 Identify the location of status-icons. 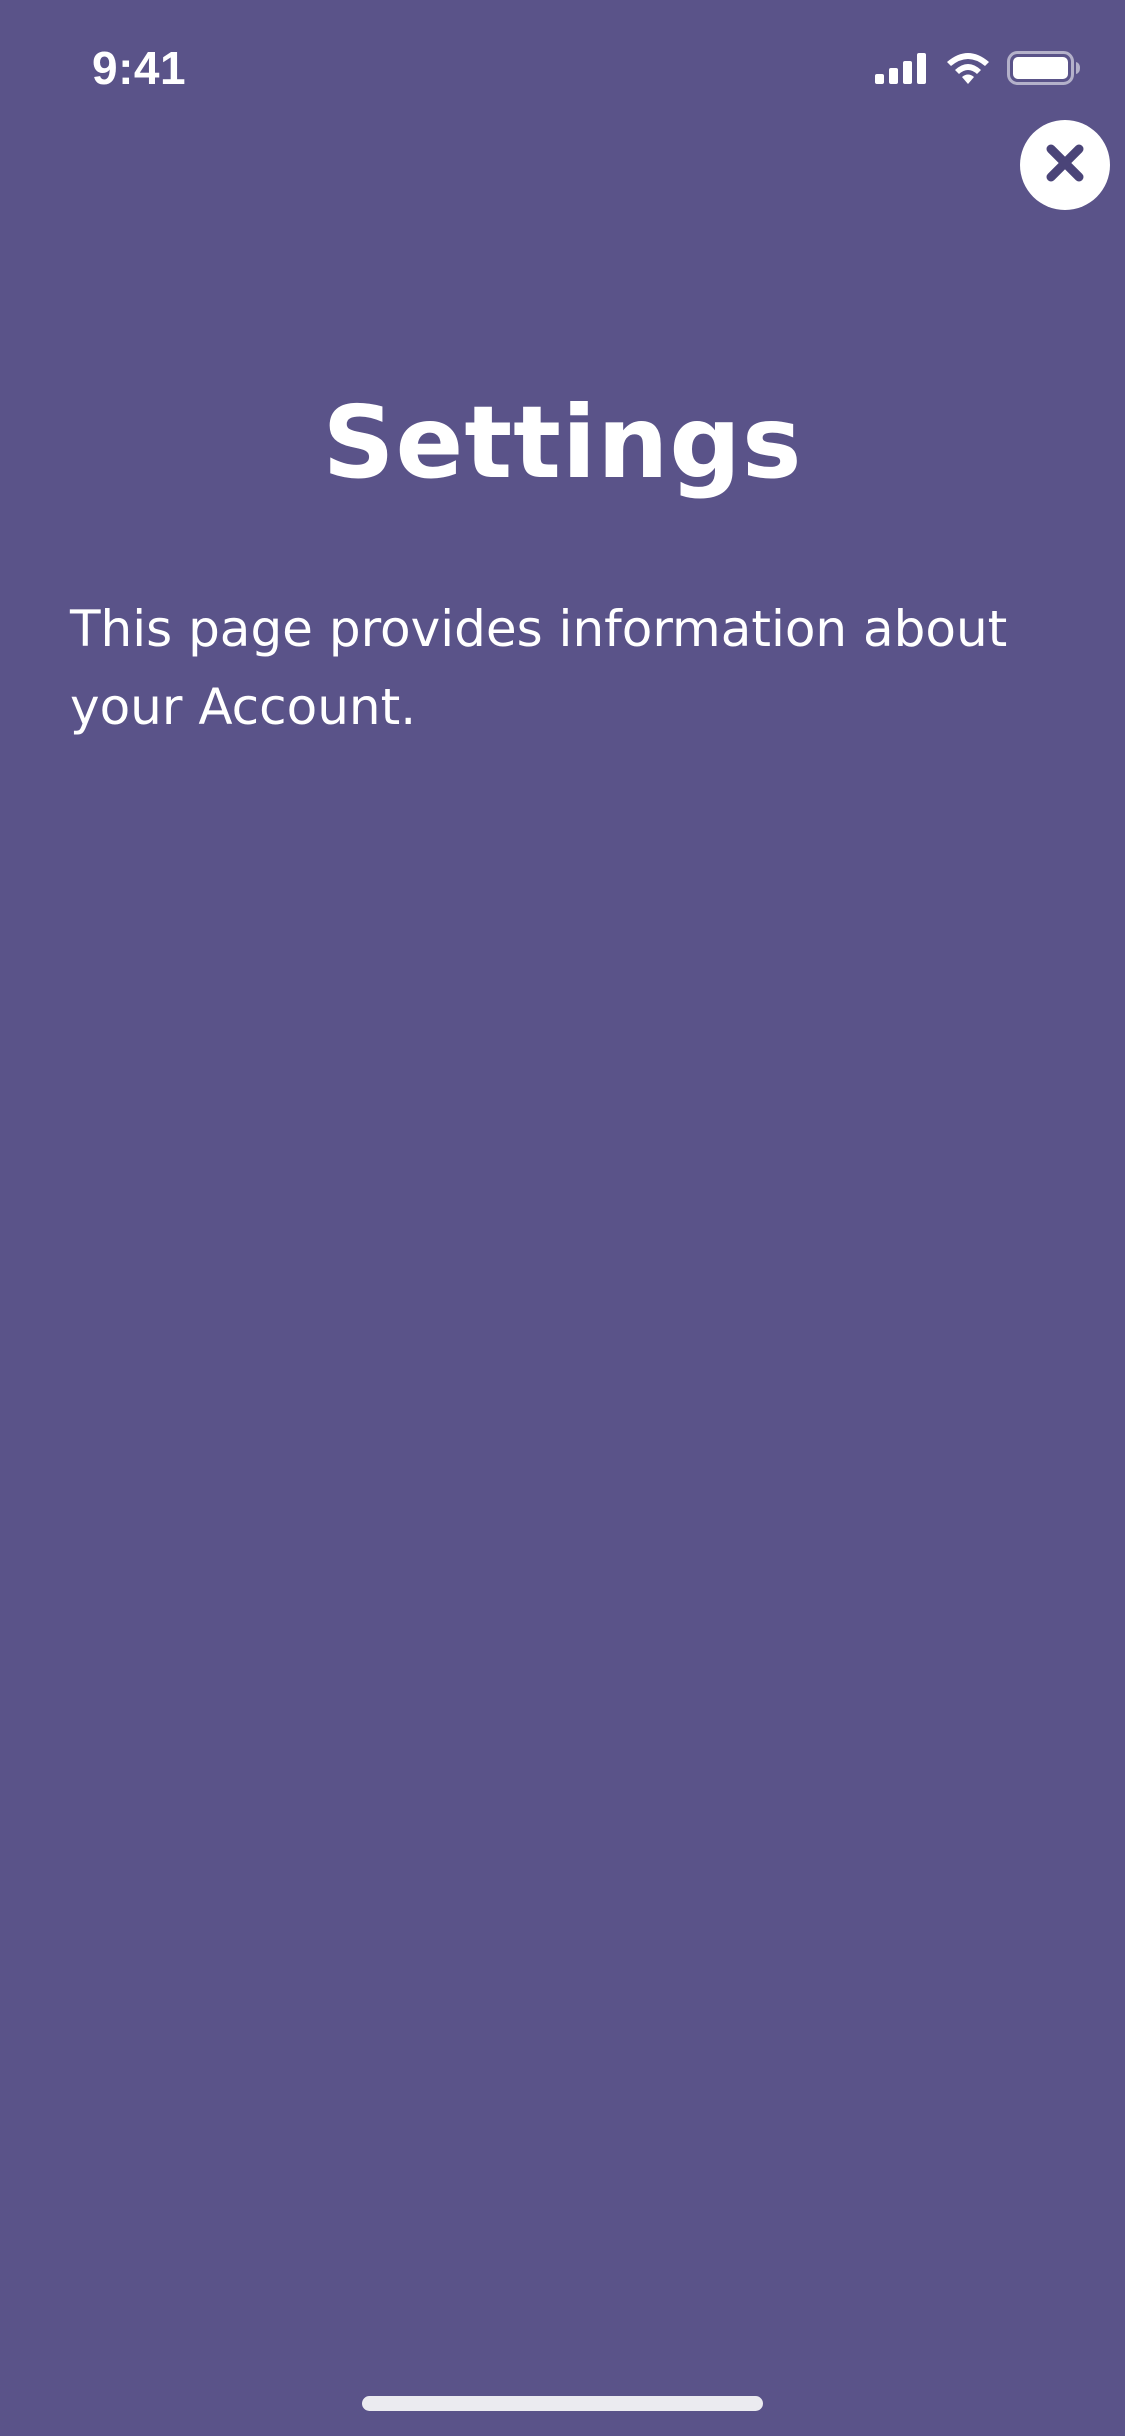
(978, 70).